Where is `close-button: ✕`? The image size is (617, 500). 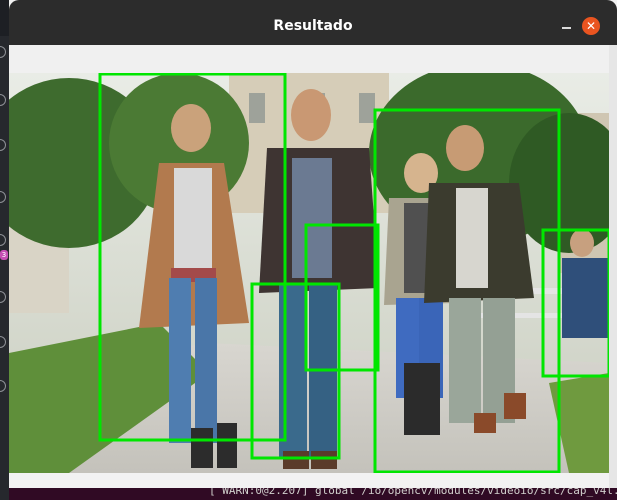
close-button: ✕ is located at coordinates (591, 26).